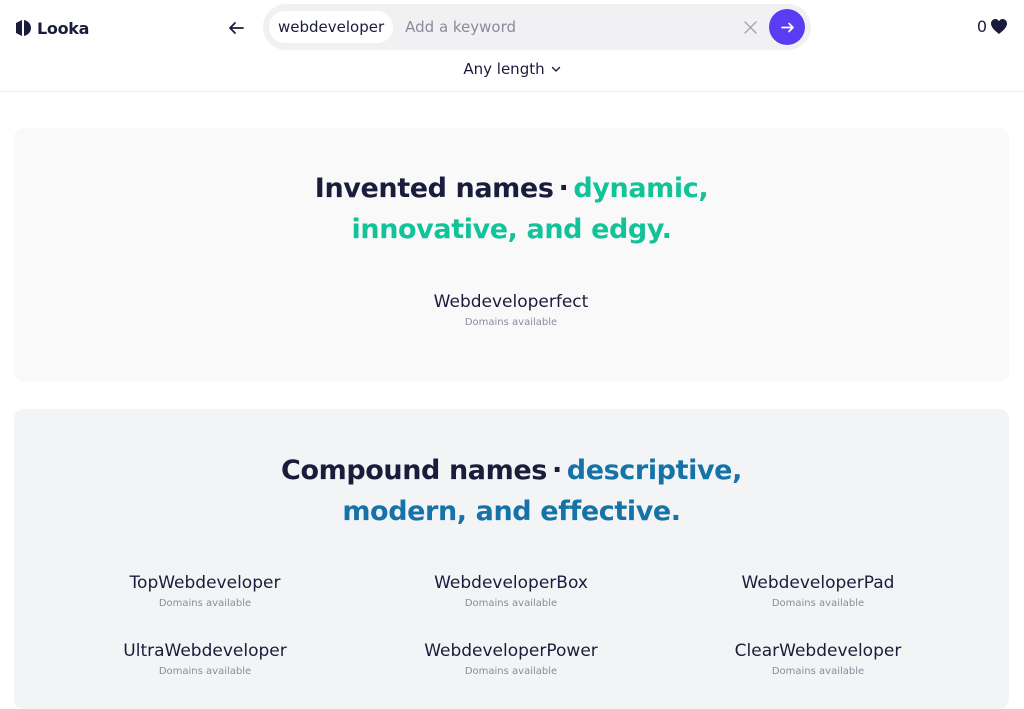  I want to click on section-title-main: Compound names, so click(414, 470).